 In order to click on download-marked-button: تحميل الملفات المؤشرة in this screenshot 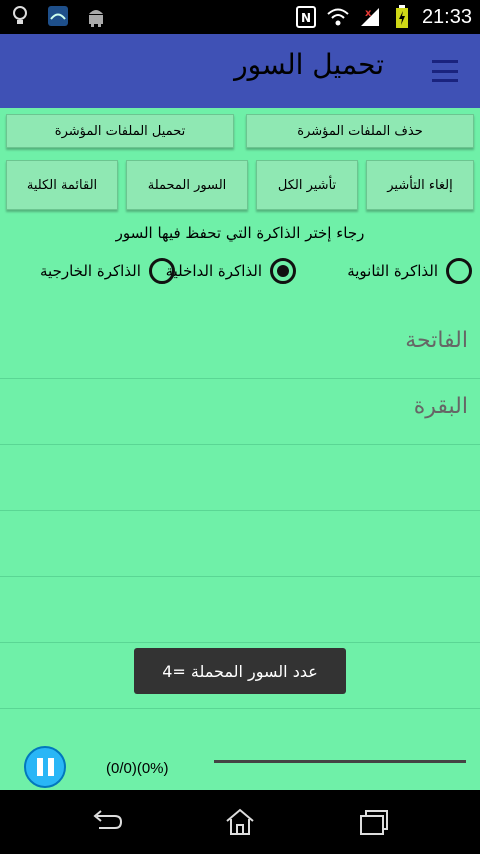, I will do `click(120, 131)`.